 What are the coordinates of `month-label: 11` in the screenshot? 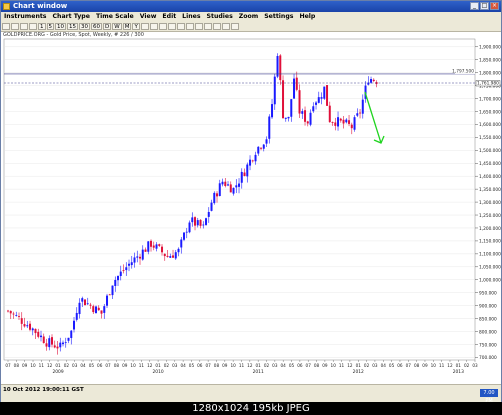 It's located at (342, 365).